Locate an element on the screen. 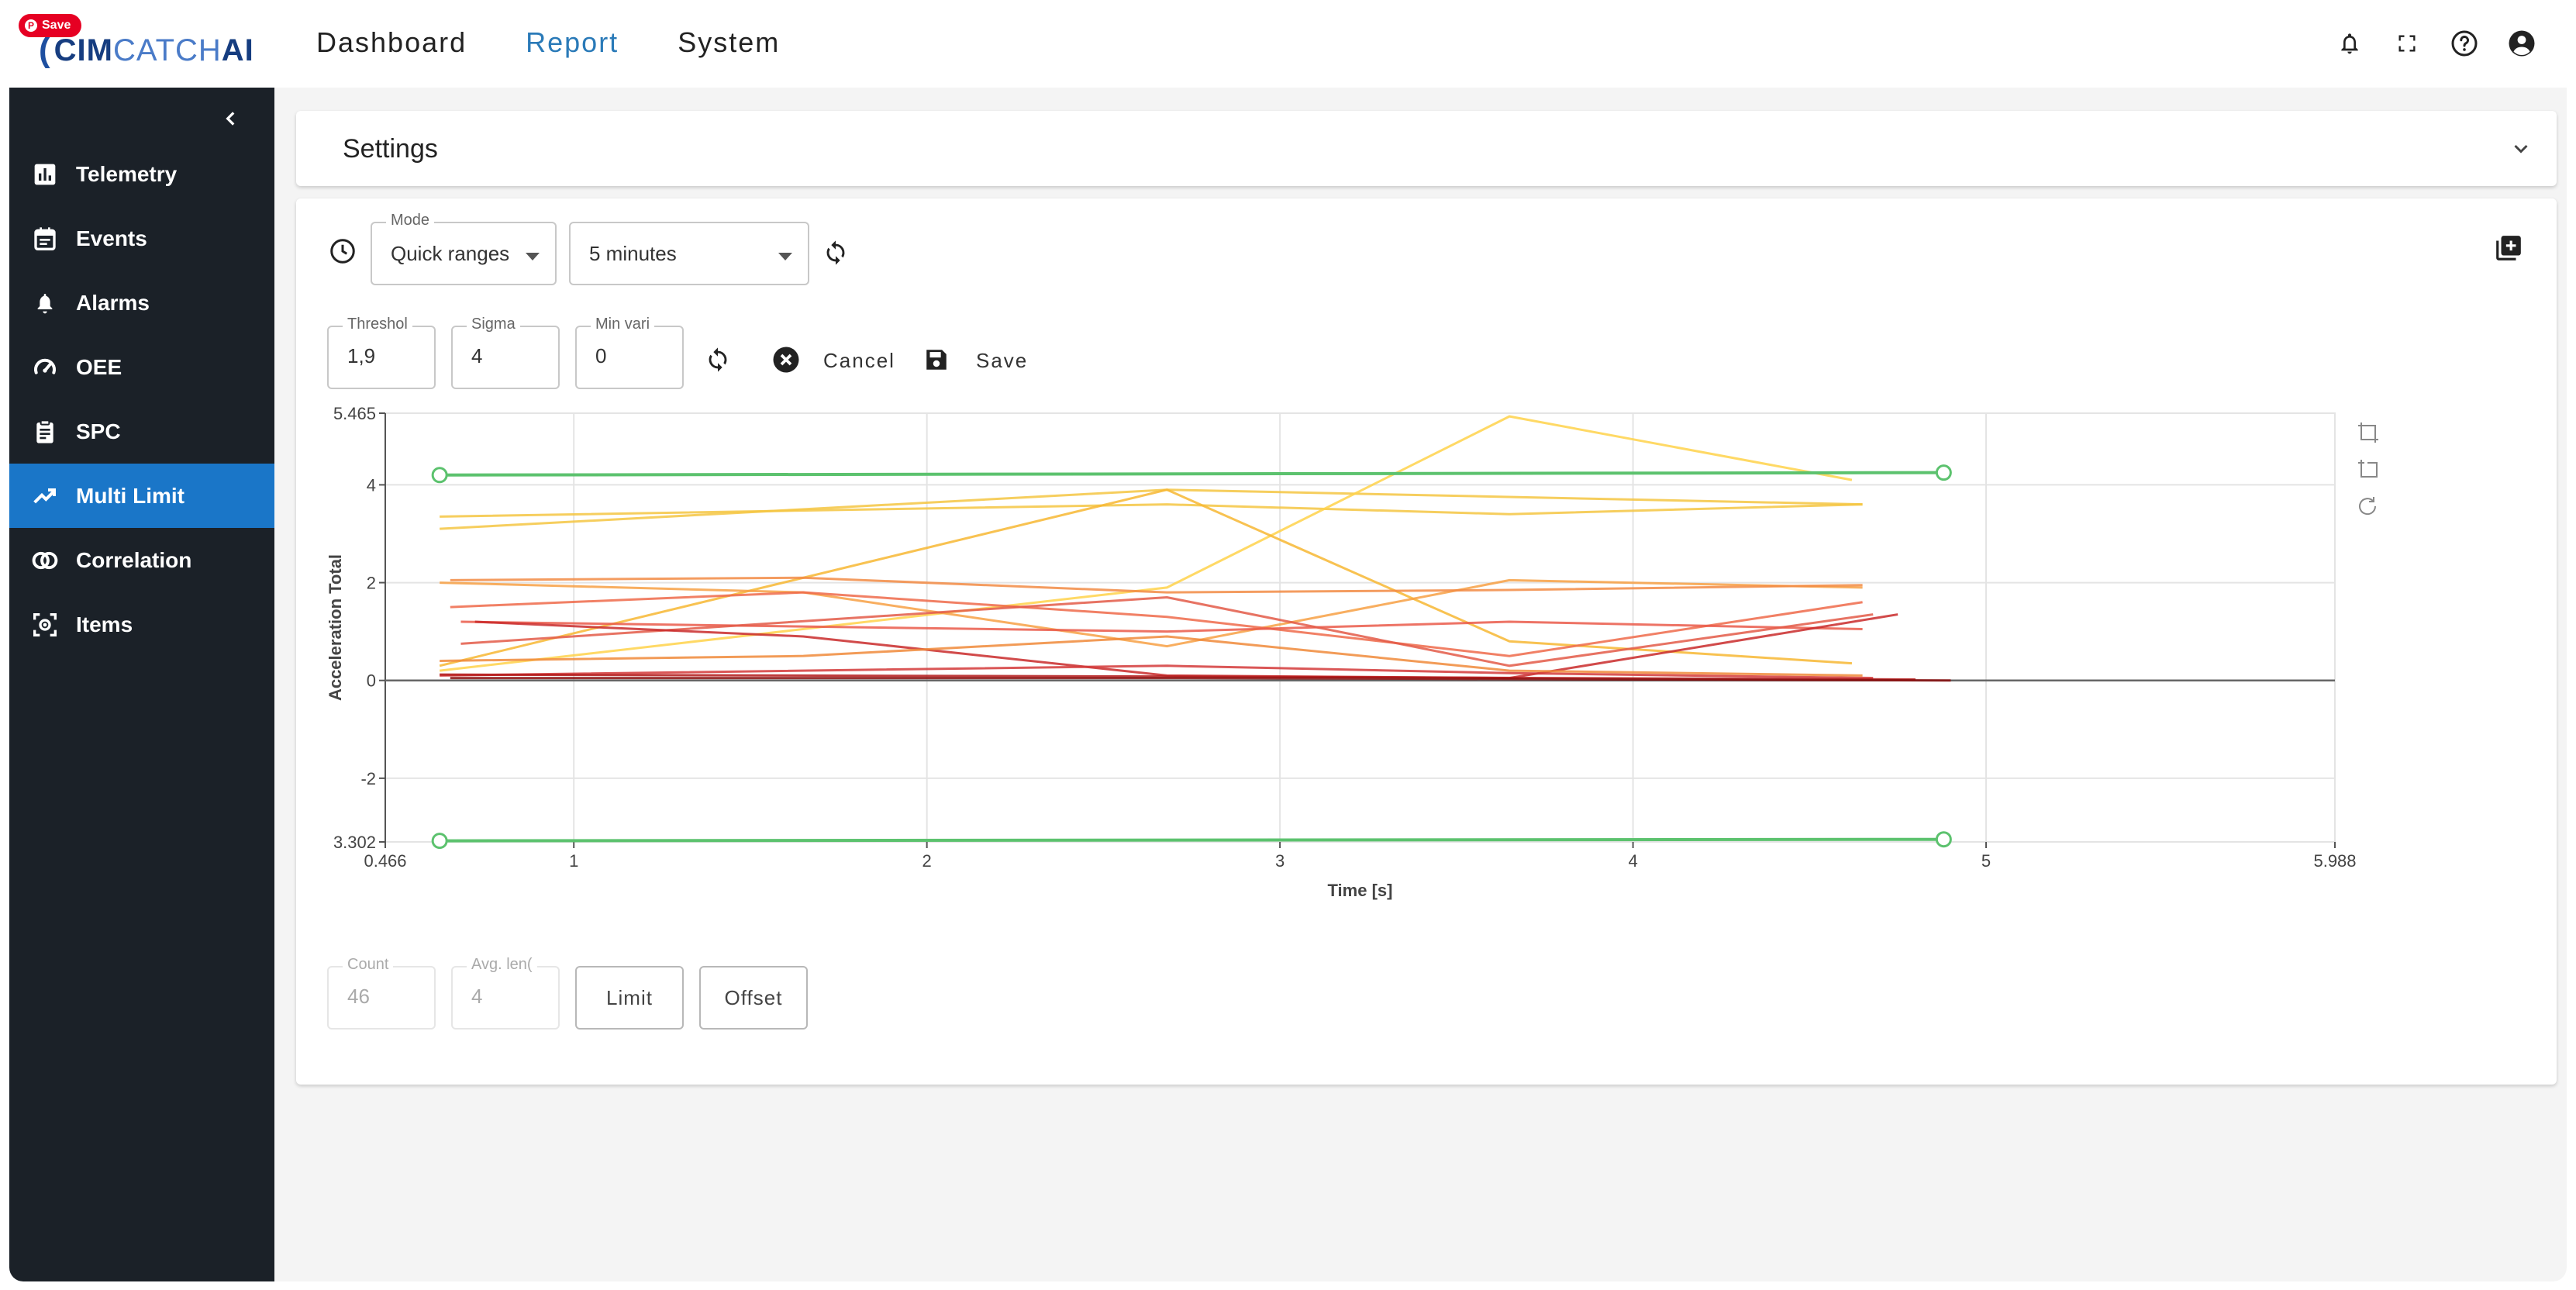 The width and height of the screenshot is (2576, 1290). sidebar-item-multi-limit: Multi Limit is located at coordinates (141, 496).